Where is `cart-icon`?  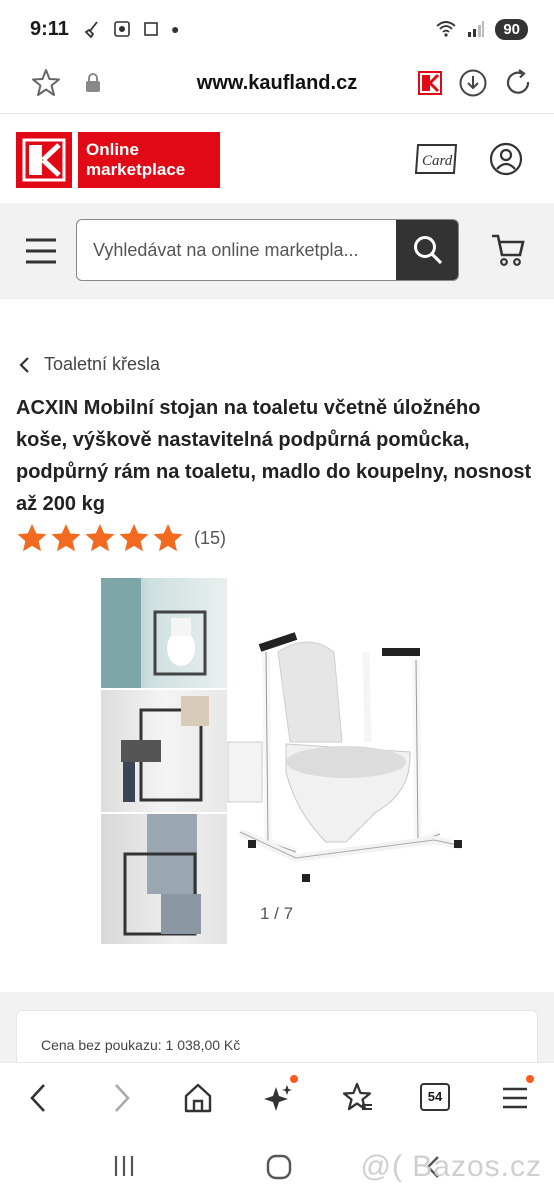 cart-icon is located at coordinates (508, 250).